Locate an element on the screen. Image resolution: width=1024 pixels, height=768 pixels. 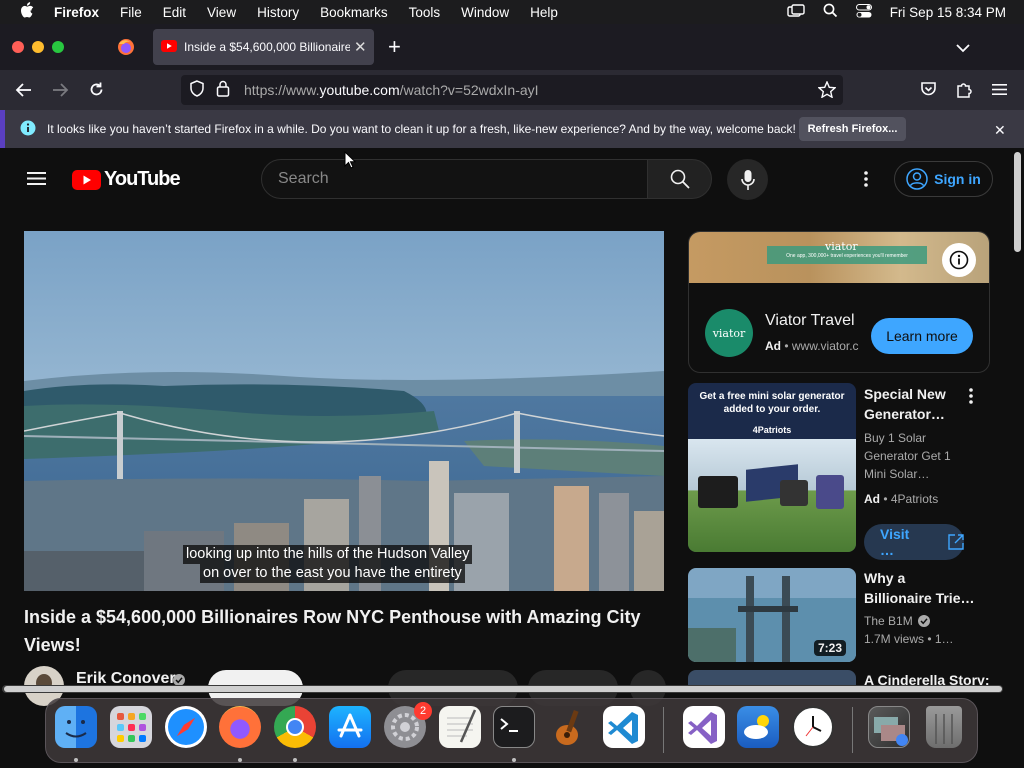
safari-icon is located at coordinates (186, 727).